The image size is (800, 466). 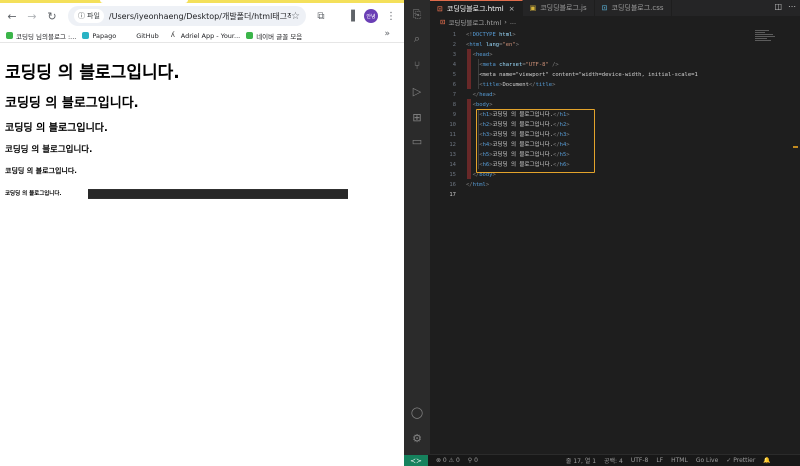 What do you see at coordinates (559, 8) in the screenshot?
I see `tab-js: ▣ 코딩딩블로그.js` at bounding box center [559, 8].